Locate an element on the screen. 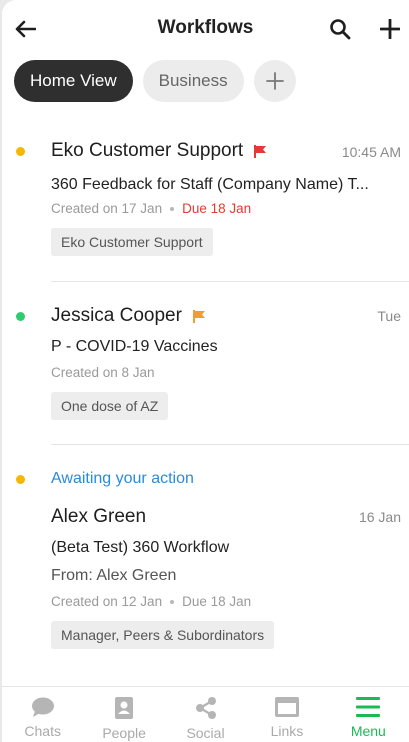  sender-name: Eko Customer Support is located at coordinates (159, 151).